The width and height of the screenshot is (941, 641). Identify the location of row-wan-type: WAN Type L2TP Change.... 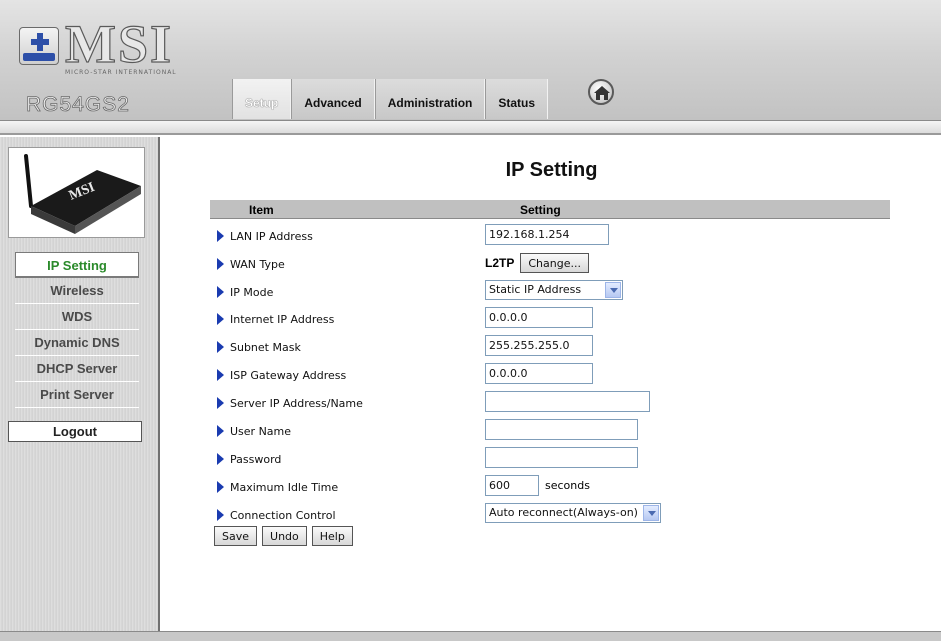
(514, 264).